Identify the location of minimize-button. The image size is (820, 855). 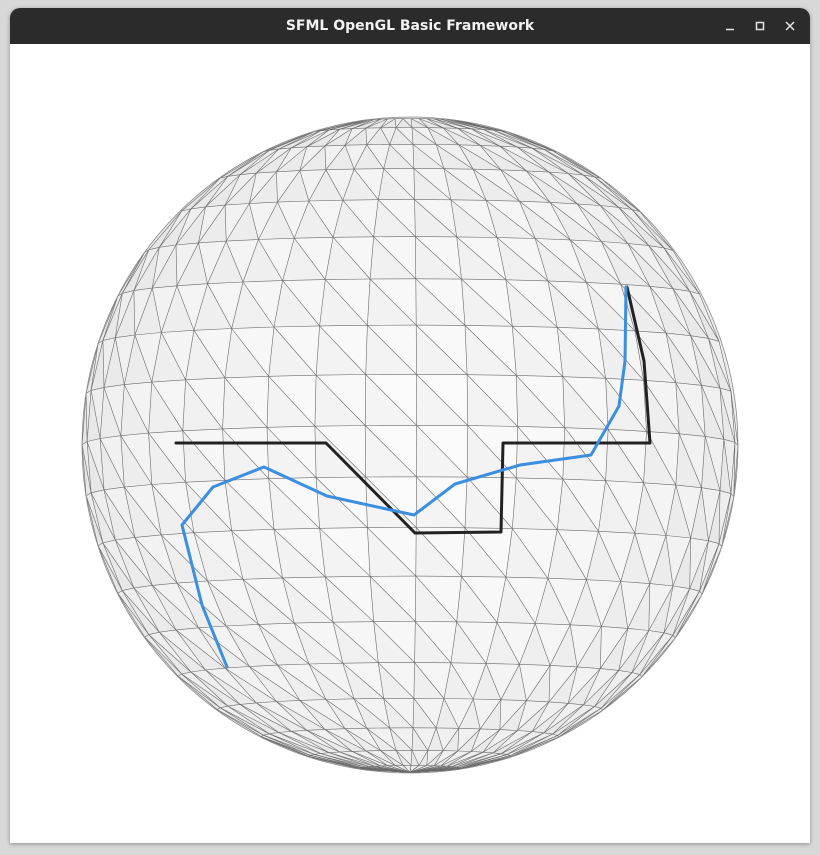
(730, 26).